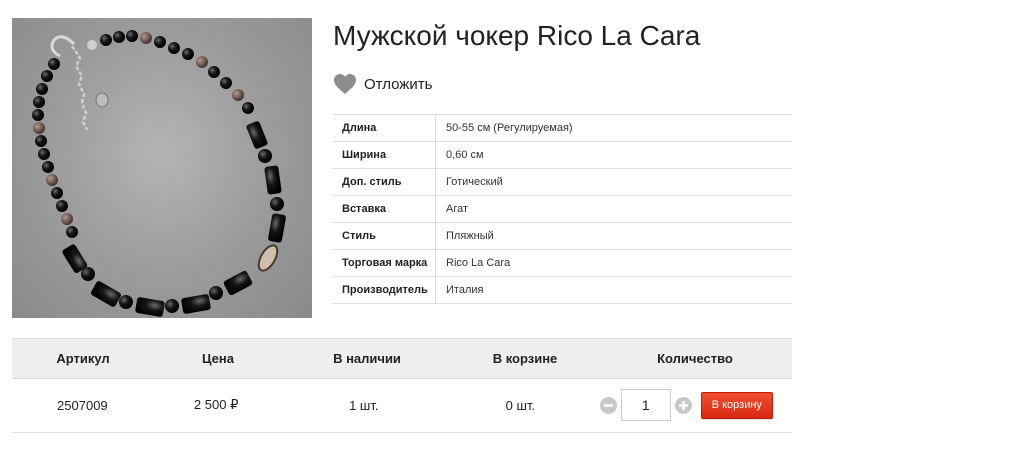  I want to click on spec-value: Rico La Cara, so click(613, 263).